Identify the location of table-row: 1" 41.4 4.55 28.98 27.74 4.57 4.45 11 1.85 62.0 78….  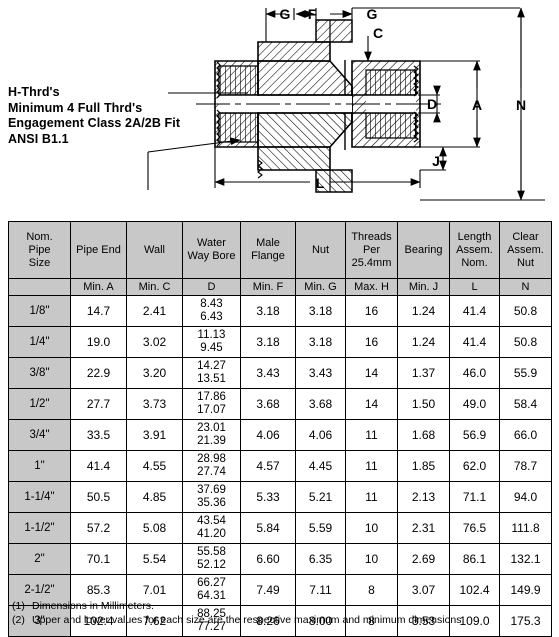
(280, 466).